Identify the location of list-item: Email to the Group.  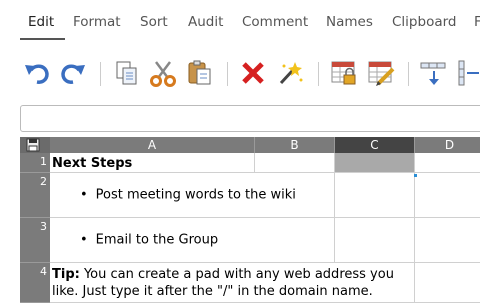
(149, 240).